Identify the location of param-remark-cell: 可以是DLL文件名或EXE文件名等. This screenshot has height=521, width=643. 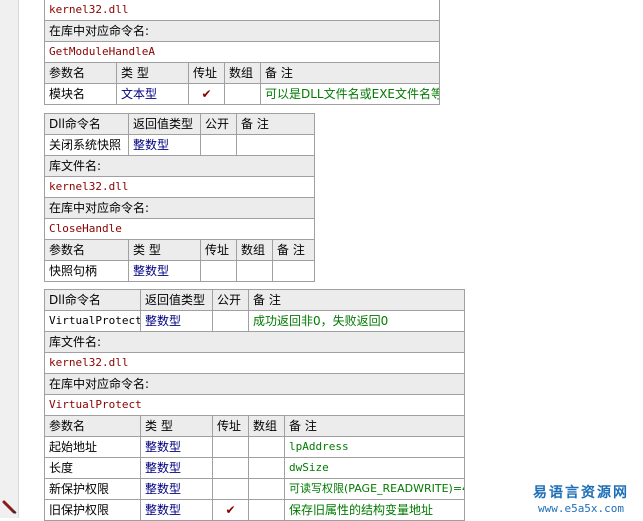
(350, 94).